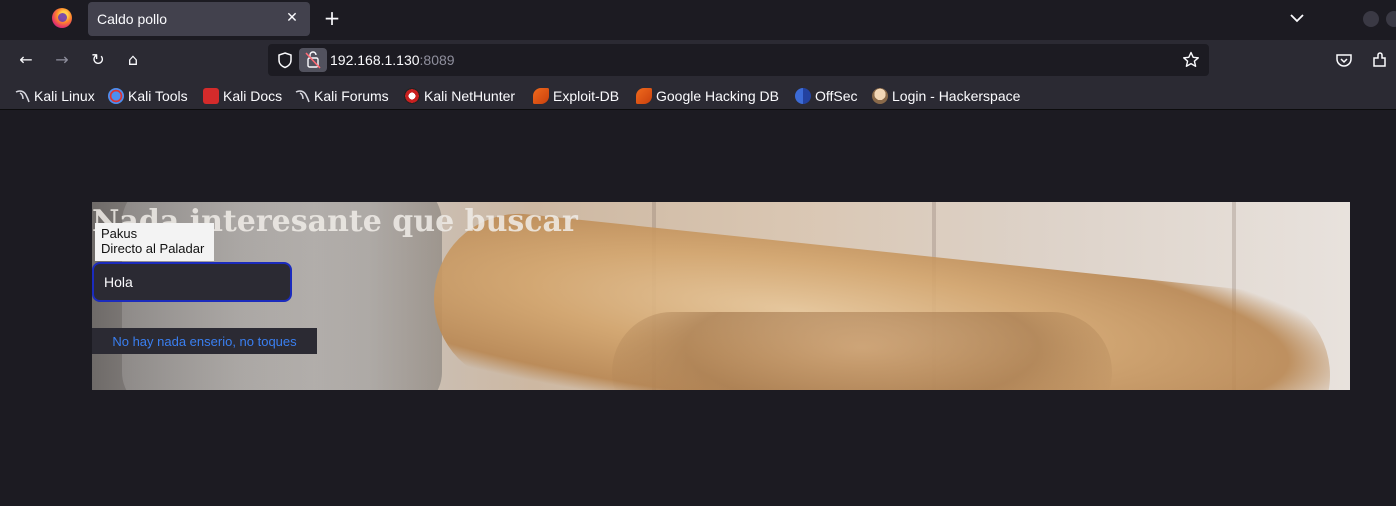  Describe the element at coordinates (738, 60) in the screenshot. I see `url-bar: 192.168.1.130:8089` at that location.